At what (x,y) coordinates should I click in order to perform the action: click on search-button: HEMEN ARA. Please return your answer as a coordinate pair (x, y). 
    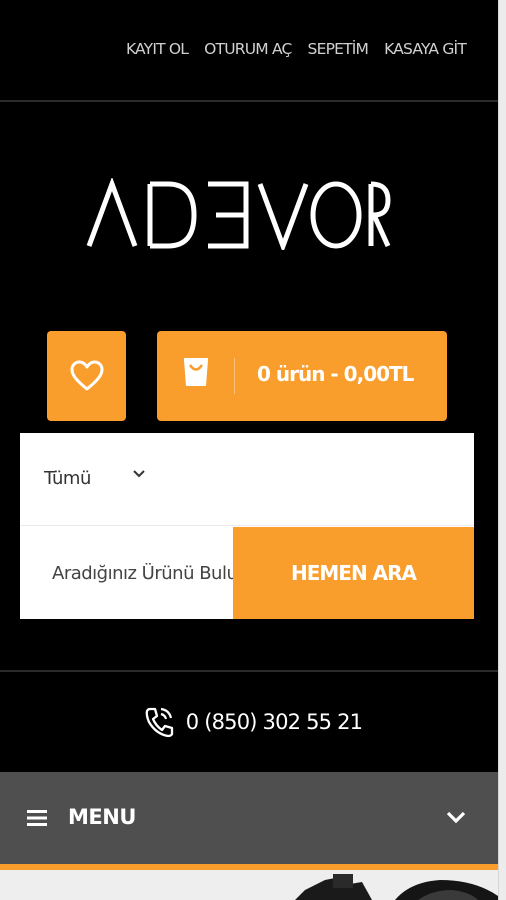
    Looking at the image, I should click on (353, 573).